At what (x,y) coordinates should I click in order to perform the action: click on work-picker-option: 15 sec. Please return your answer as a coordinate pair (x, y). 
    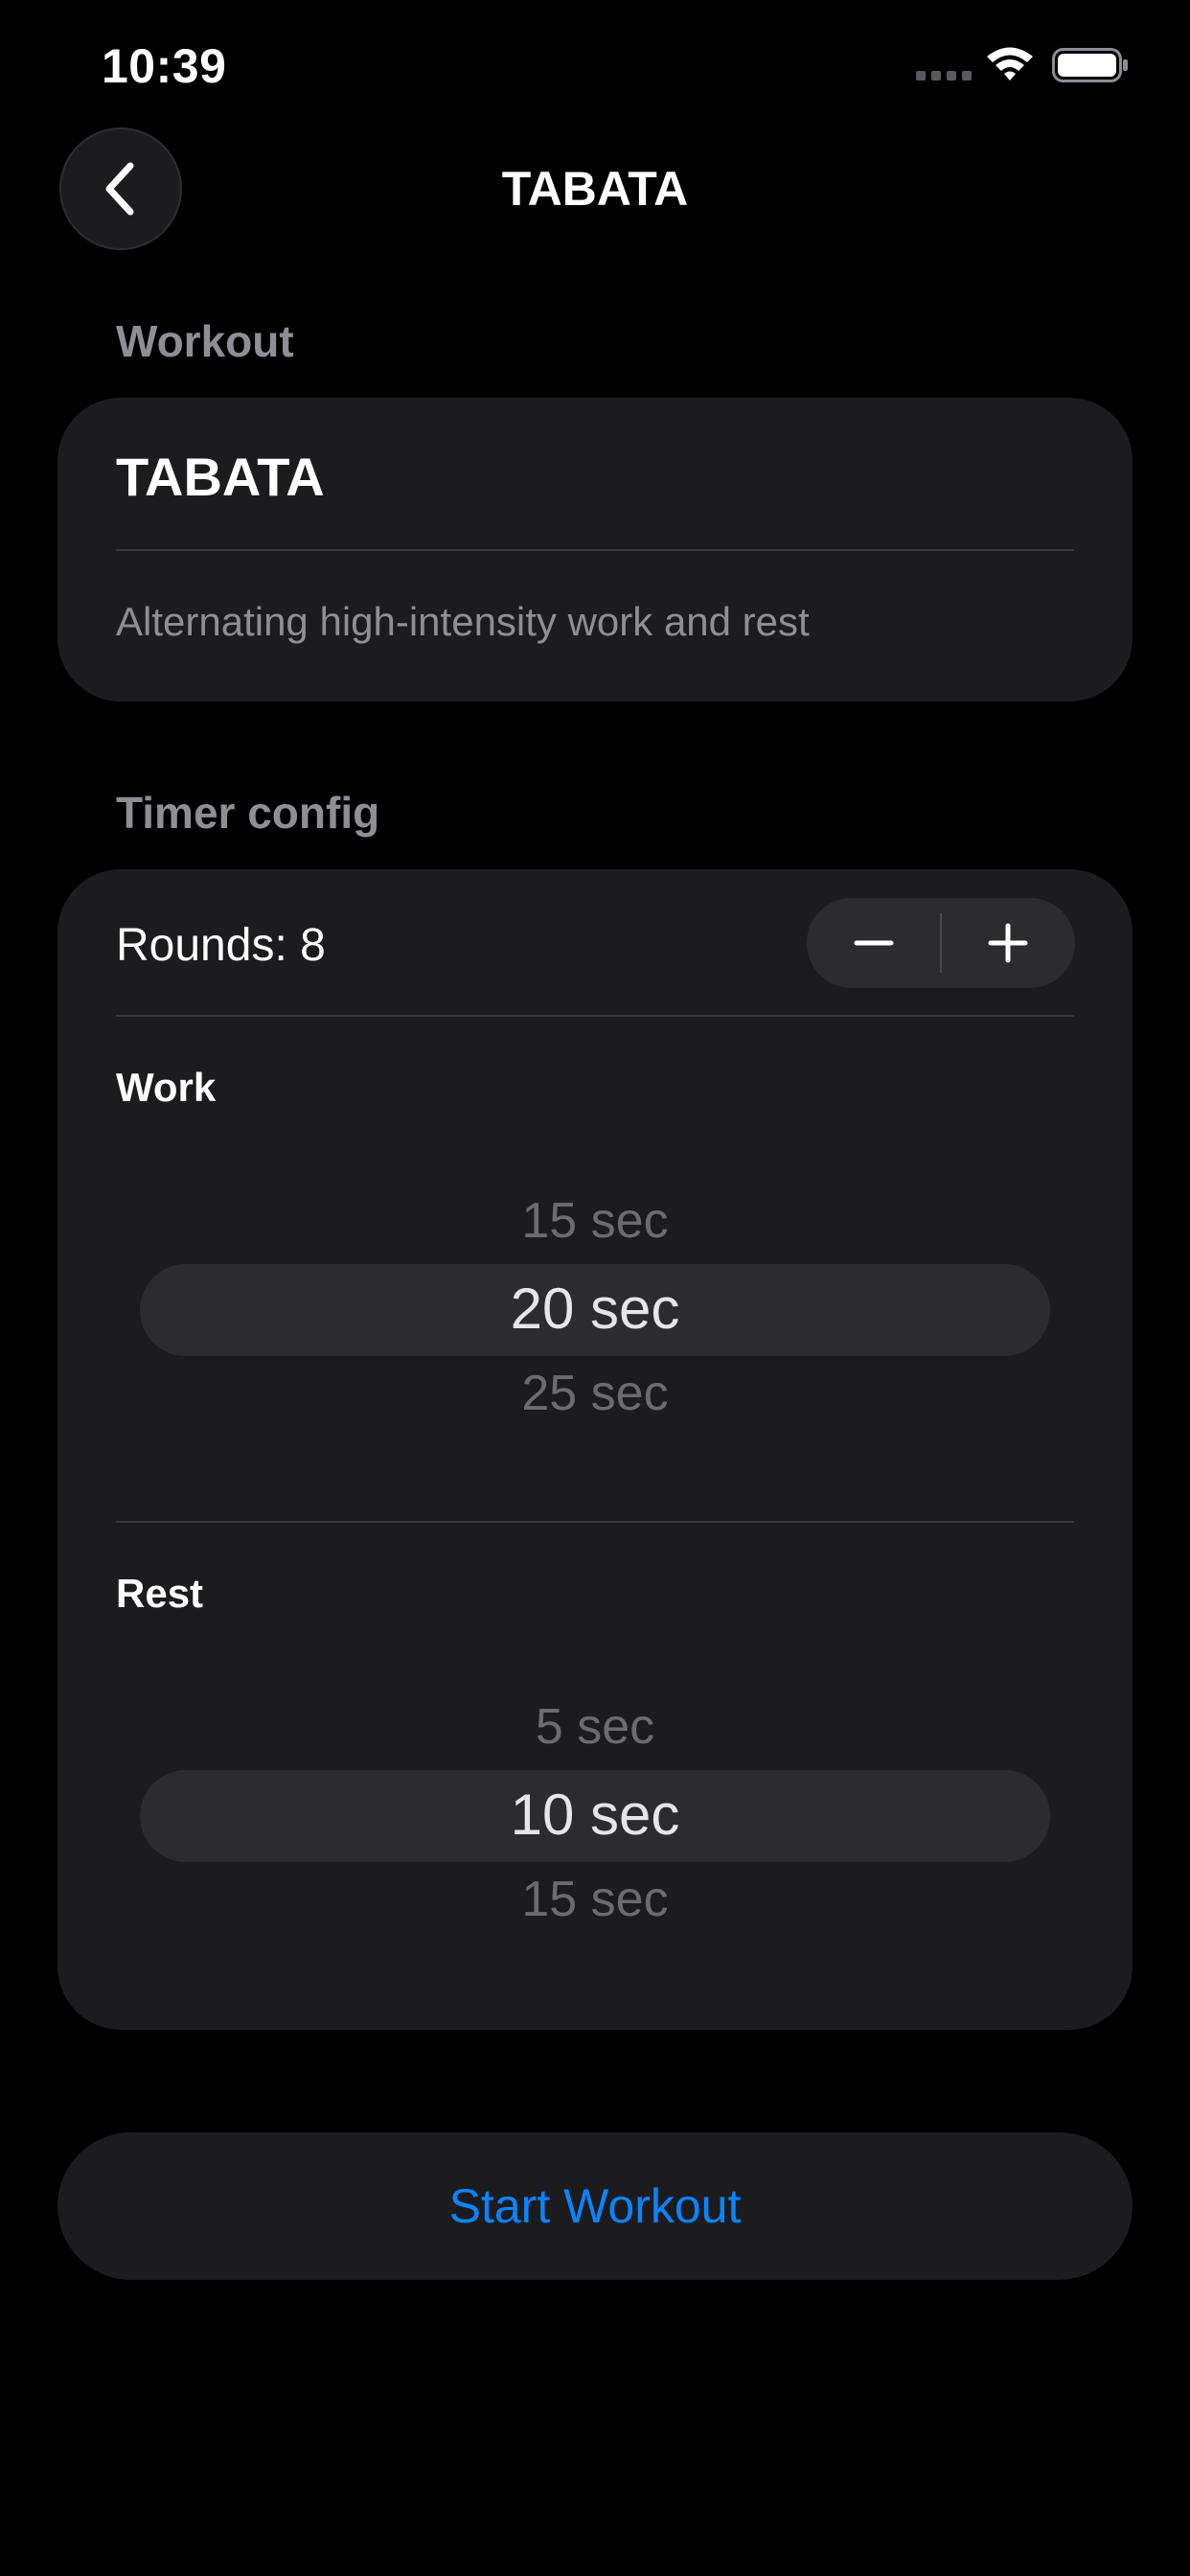
    Looking at the image, I should click on (595, 1221).